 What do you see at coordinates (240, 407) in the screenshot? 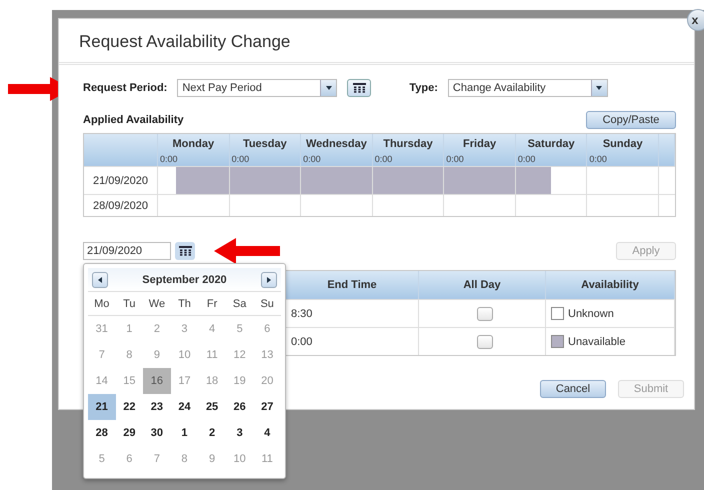
I see `calendar-day: 26` at bounding box center [240, 407].